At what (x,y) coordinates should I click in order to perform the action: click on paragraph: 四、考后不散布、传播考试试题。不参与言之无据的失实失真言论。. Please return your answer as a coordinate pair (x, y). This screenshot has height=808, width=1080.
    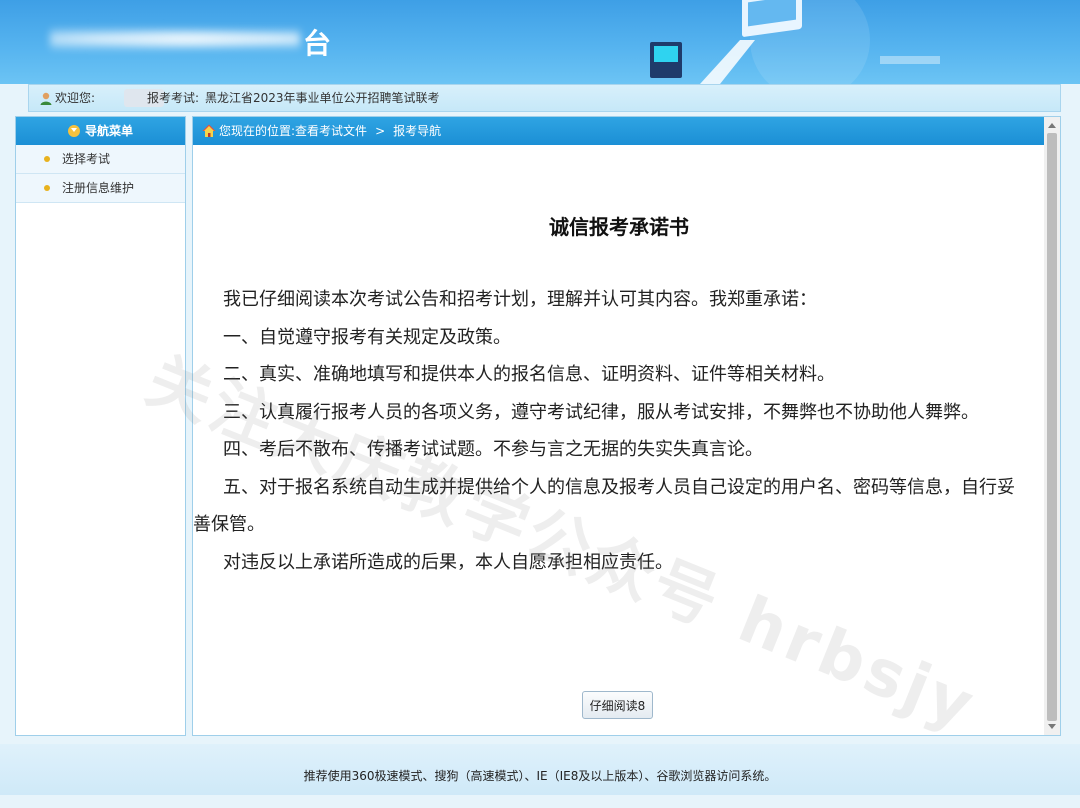
    Looking at the image, I should click on (493, 449).